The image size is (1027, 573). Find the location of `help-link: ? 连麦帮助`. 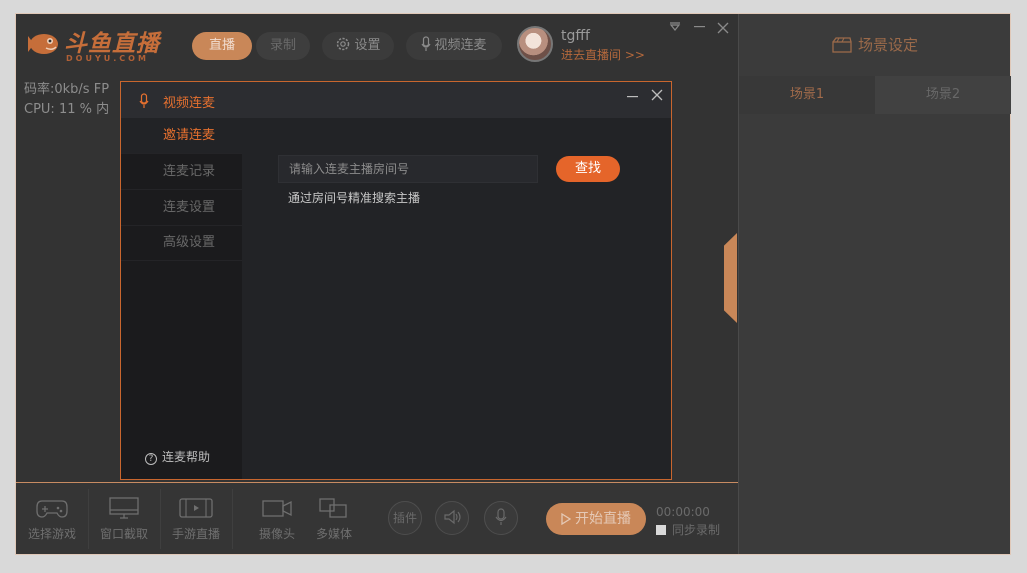

help-link: ? 连麦帮助 is located at coordinates (177, 456).